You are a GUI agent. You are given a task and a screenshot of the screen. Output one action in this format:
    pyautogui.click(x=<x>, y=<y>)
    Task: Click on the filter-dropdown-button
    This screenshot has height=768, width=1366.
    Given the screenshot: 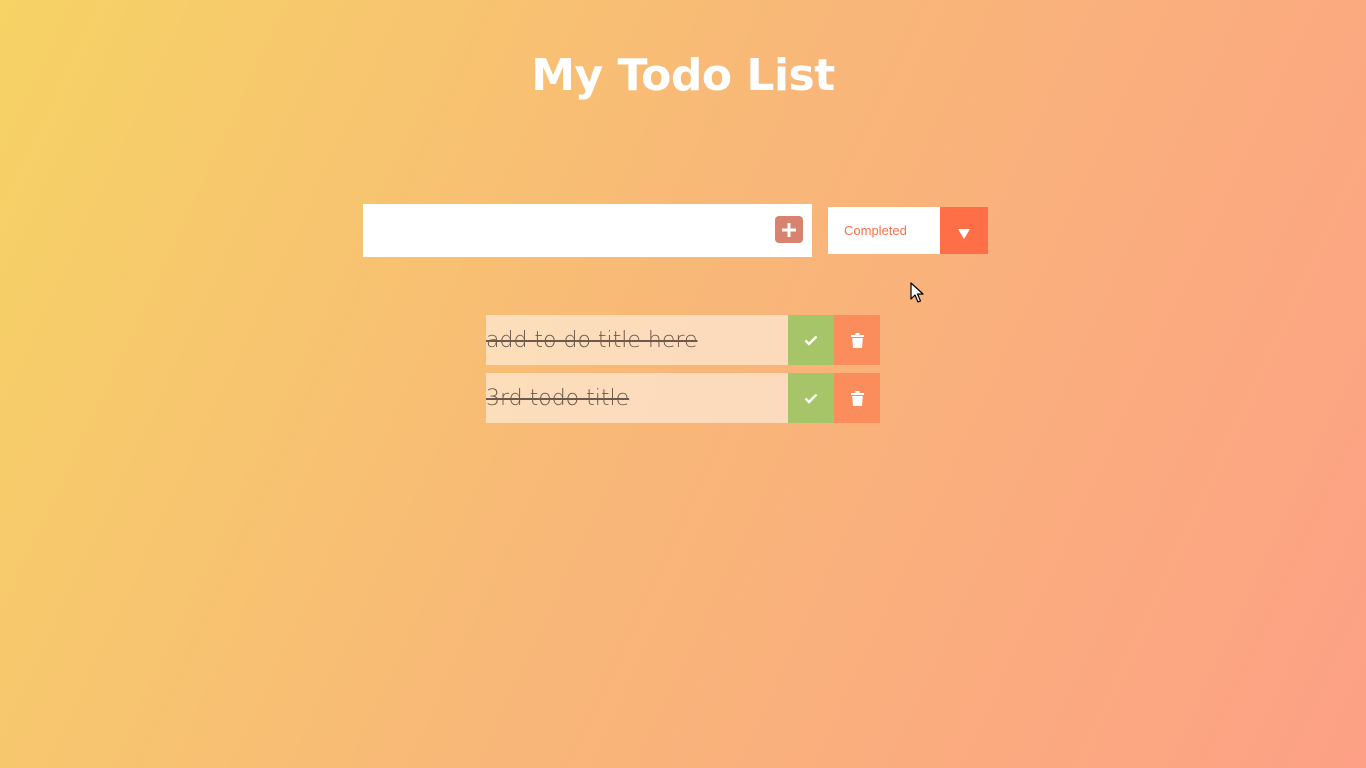 What is the action you would take?
    pyautogui.click(x=964, y=230)
    